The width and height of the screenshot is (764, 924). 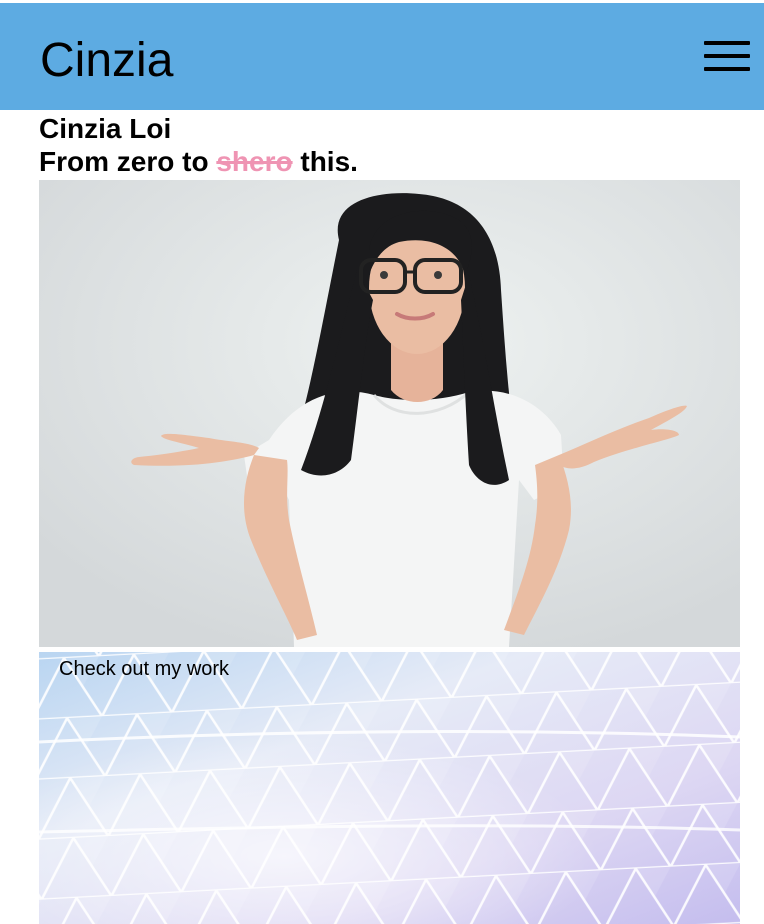 I want to click on check-out-work-link: Check out my work, so click(x=144, y=669).